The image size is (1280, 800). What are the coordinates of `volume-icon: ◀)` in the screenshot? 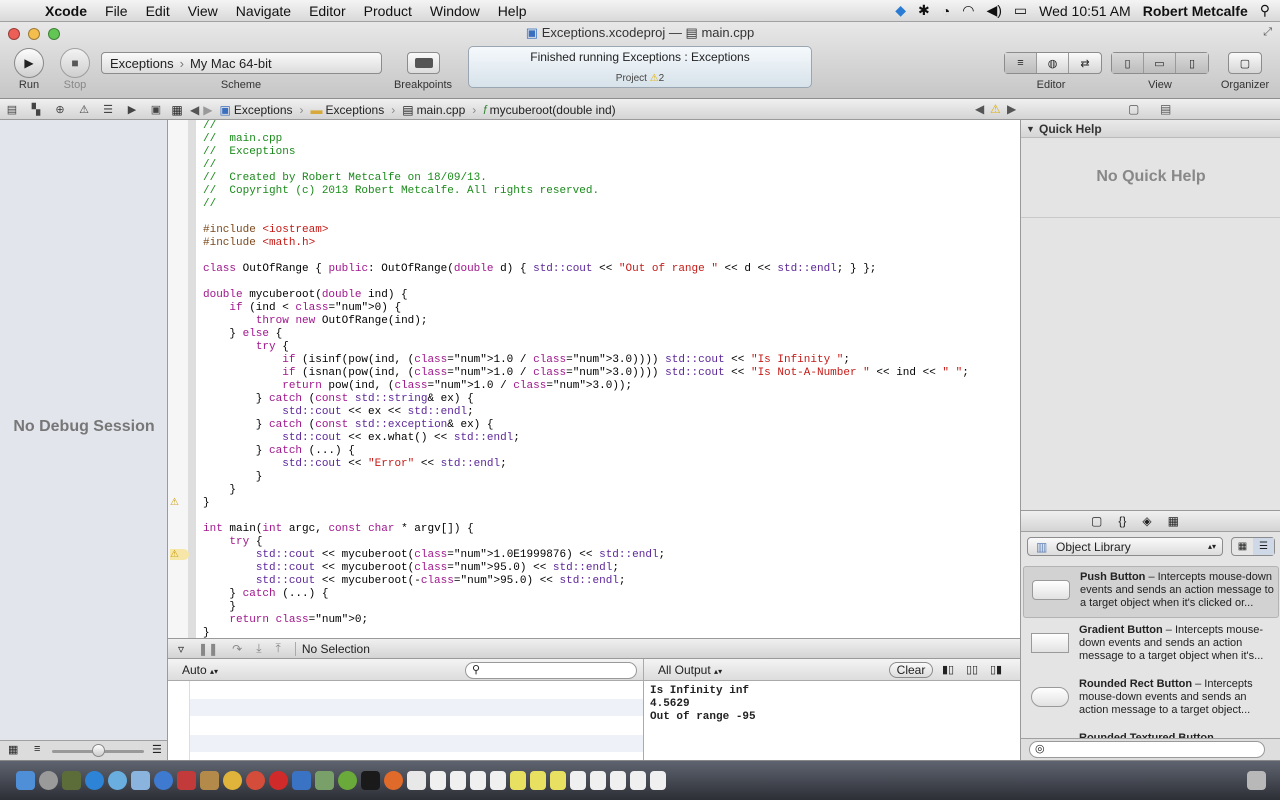 It's located at (993, 10).